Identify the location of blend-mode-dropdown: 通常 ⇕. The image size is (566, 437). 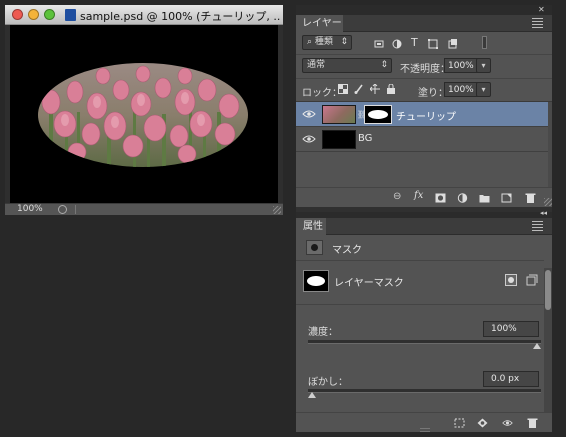
(347, 65).